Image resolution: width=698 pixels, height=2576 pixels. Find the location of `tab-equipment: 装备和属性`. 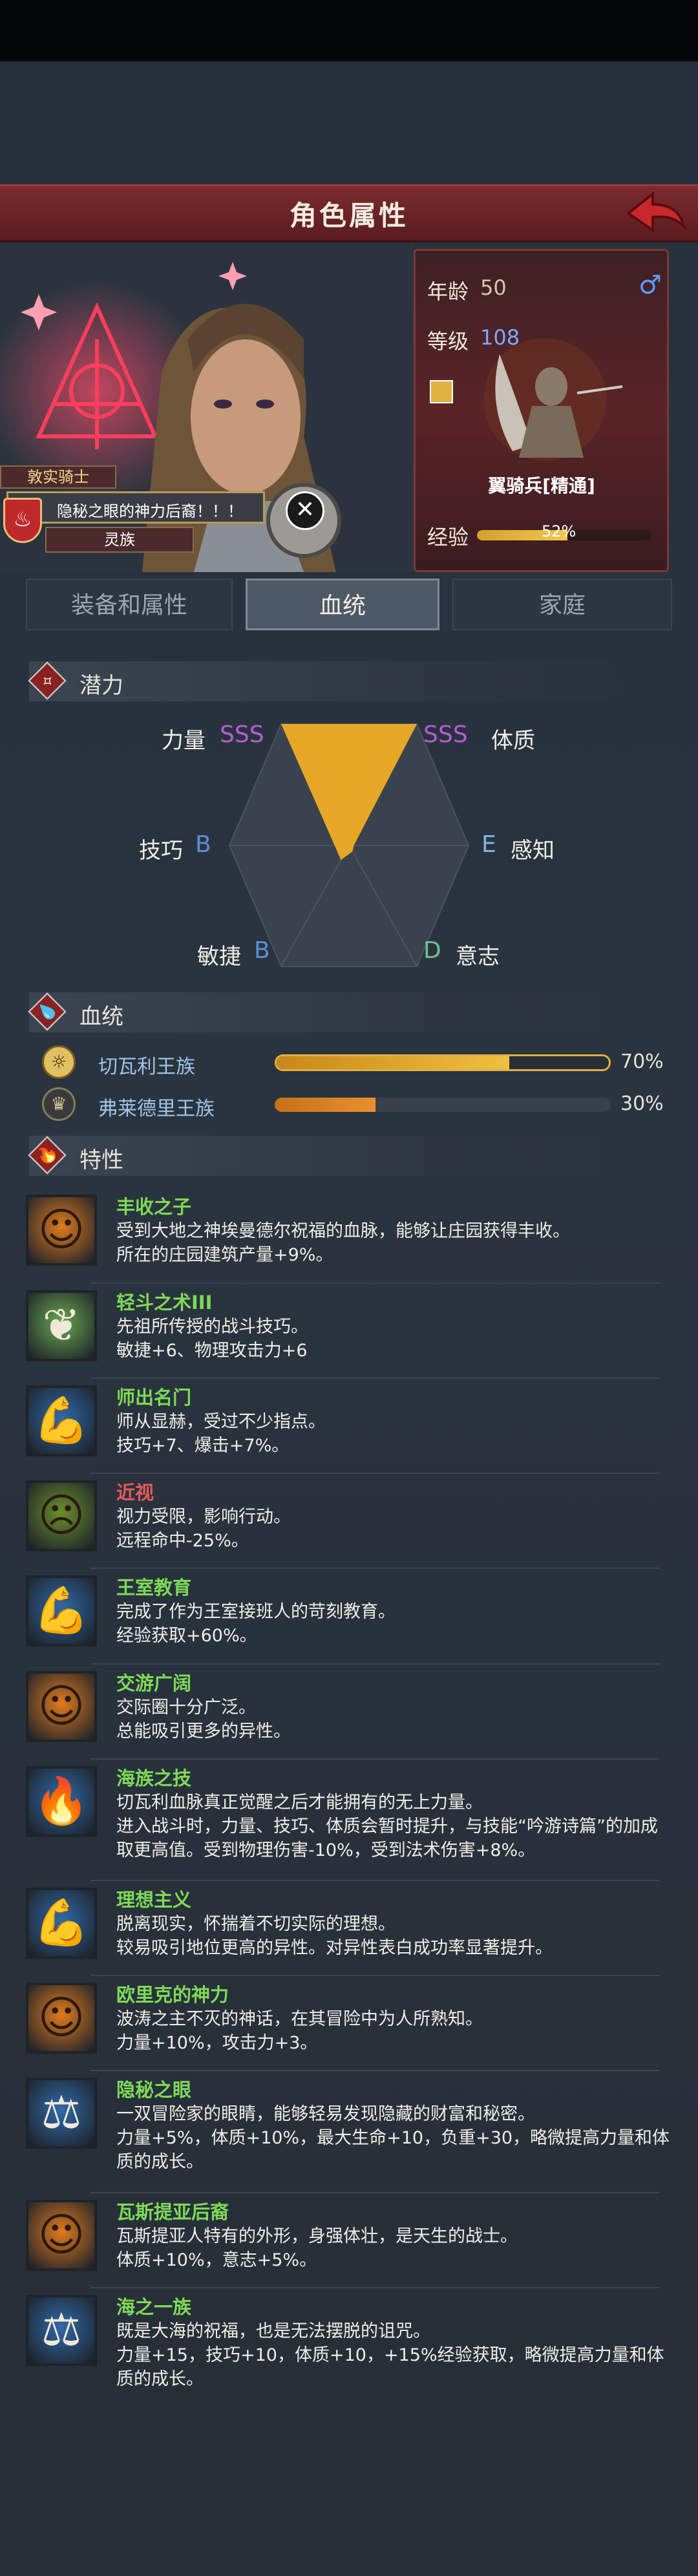

tab-equipment: 装备和属性 is located at coordinates (129, 604).